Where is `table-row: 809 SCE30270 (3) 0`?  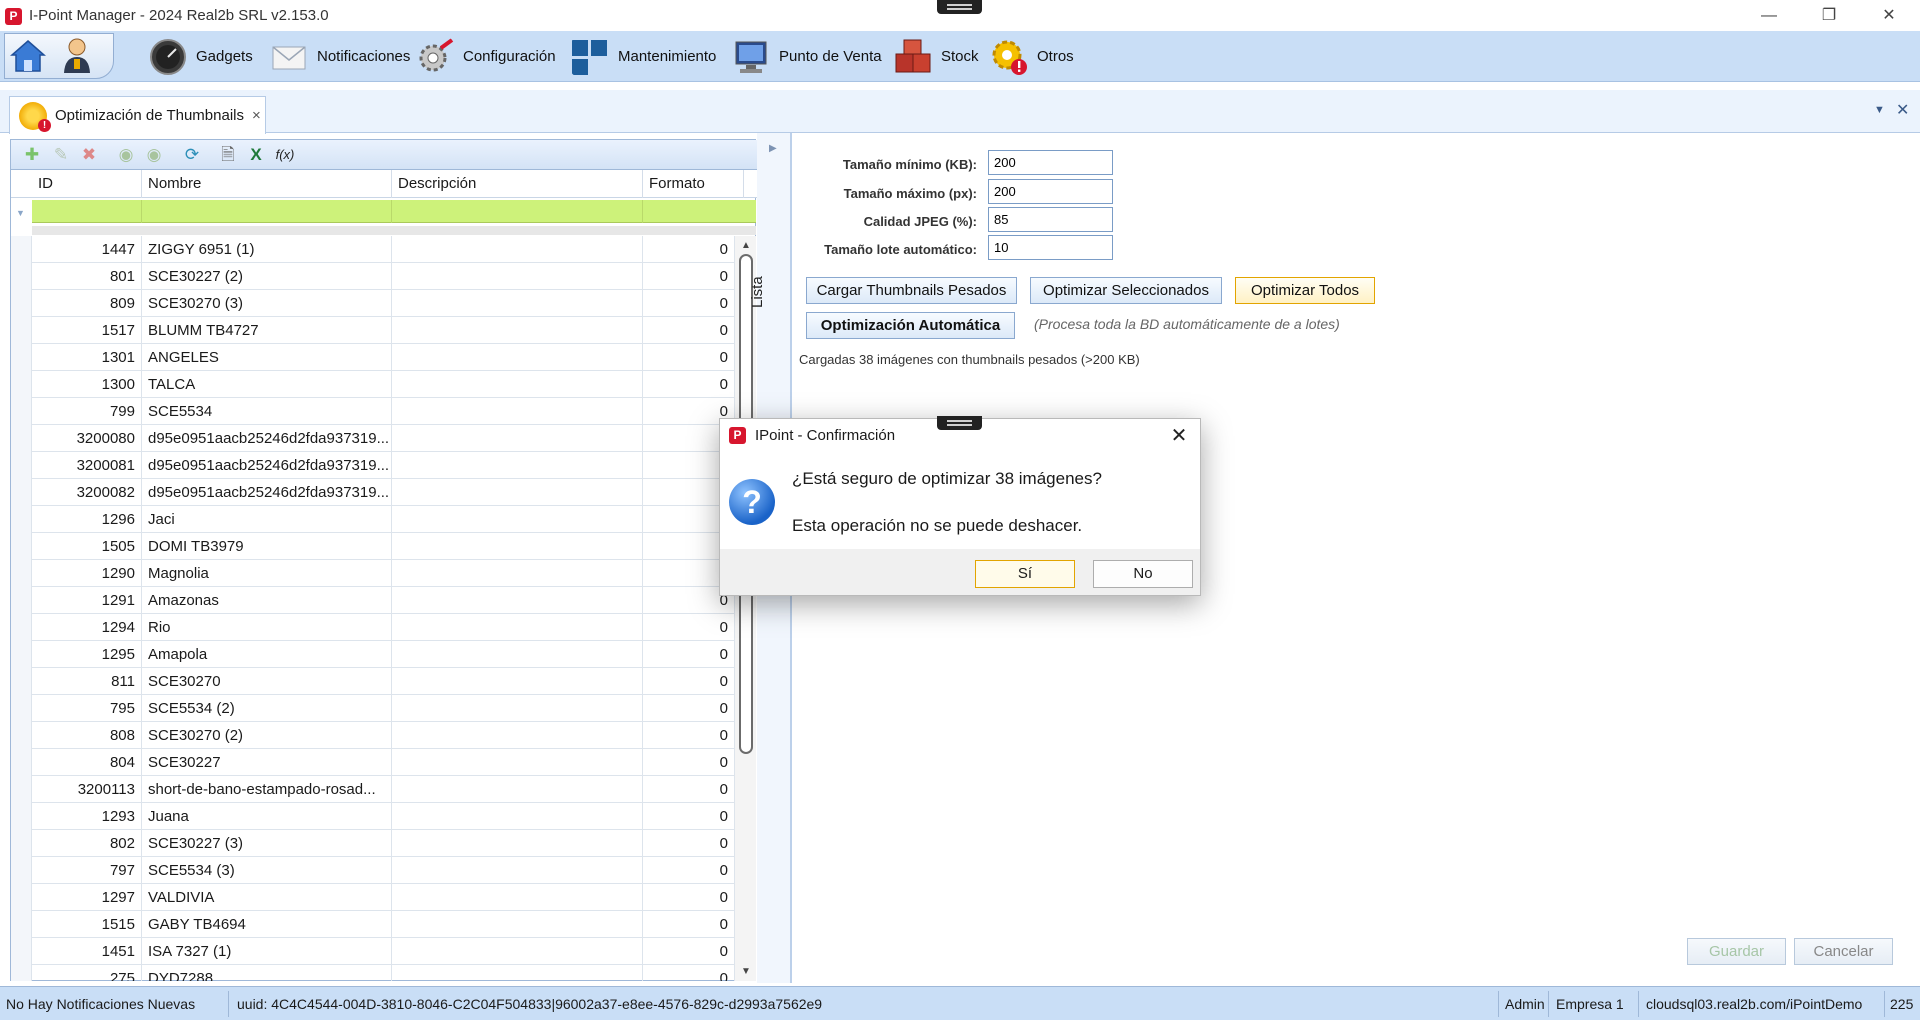 table-row: 809 SCE30270 (3) 0 is located at coordinates (372, 303).